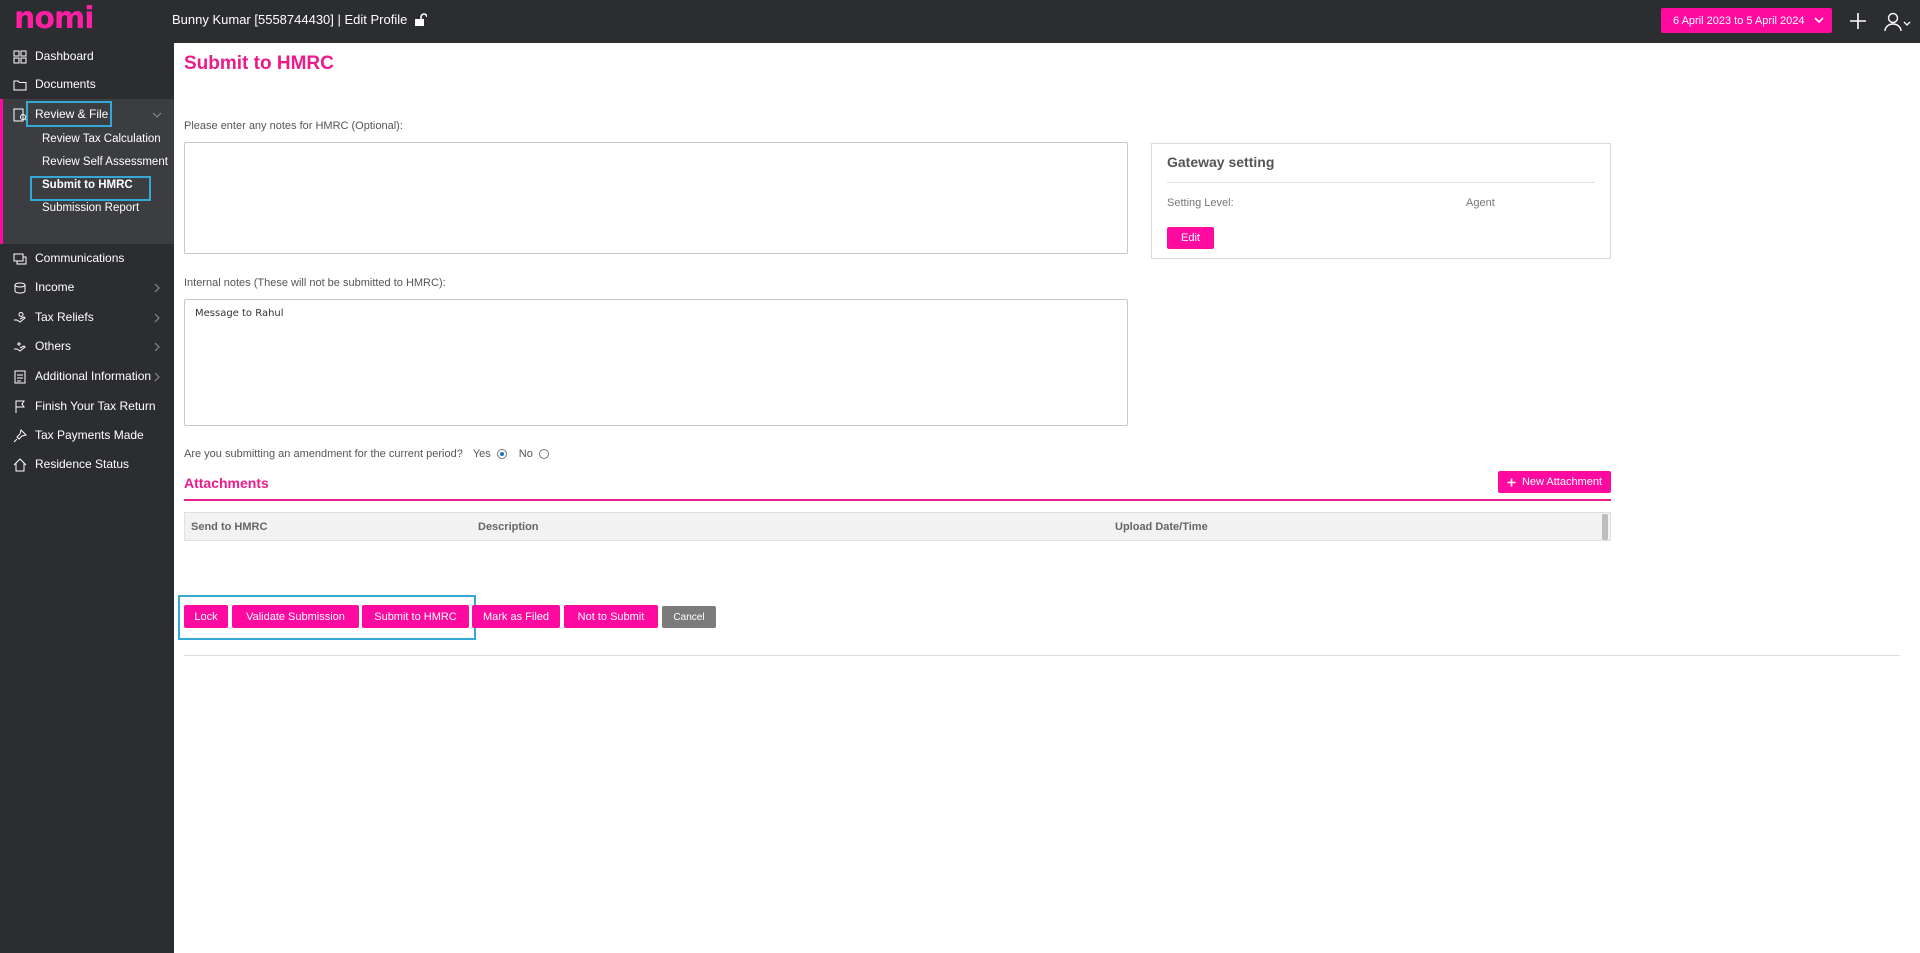 The height and width of the screenshot is (953, 1920). Describe the element at coordinates (87, 288) in the screenshot. I see `sidebar-item-income: Income` at that location.